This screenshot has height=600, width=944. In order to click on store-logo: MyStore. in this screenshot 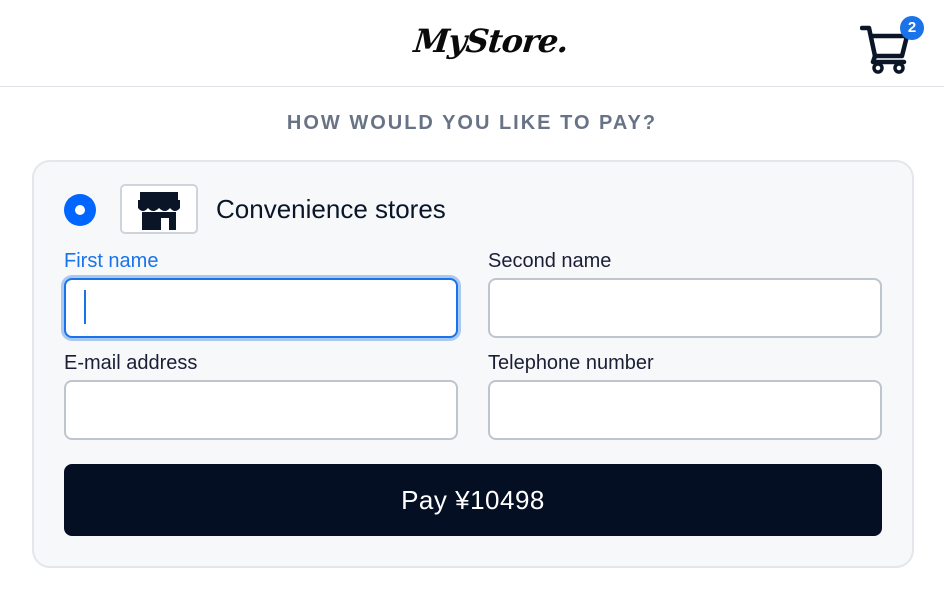, I will do `click(491, 41)`.